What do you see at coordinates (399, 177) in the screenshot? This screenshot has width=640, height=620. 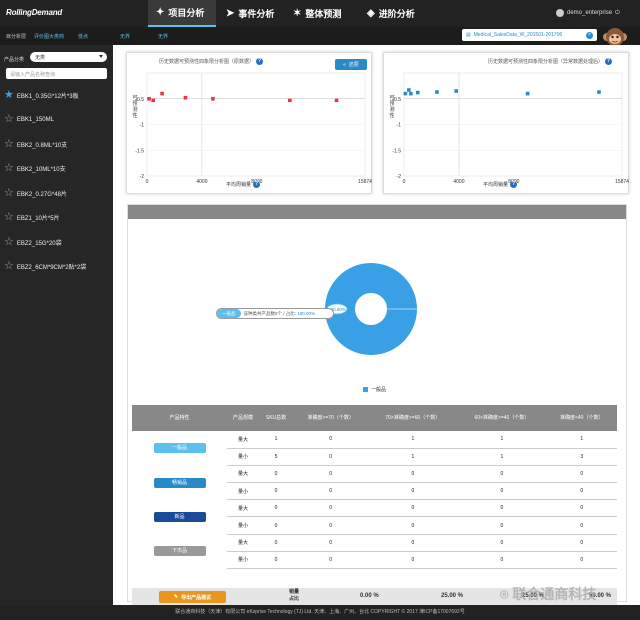 I see `y-tick-label: -2` at bounding box center [399, 177].